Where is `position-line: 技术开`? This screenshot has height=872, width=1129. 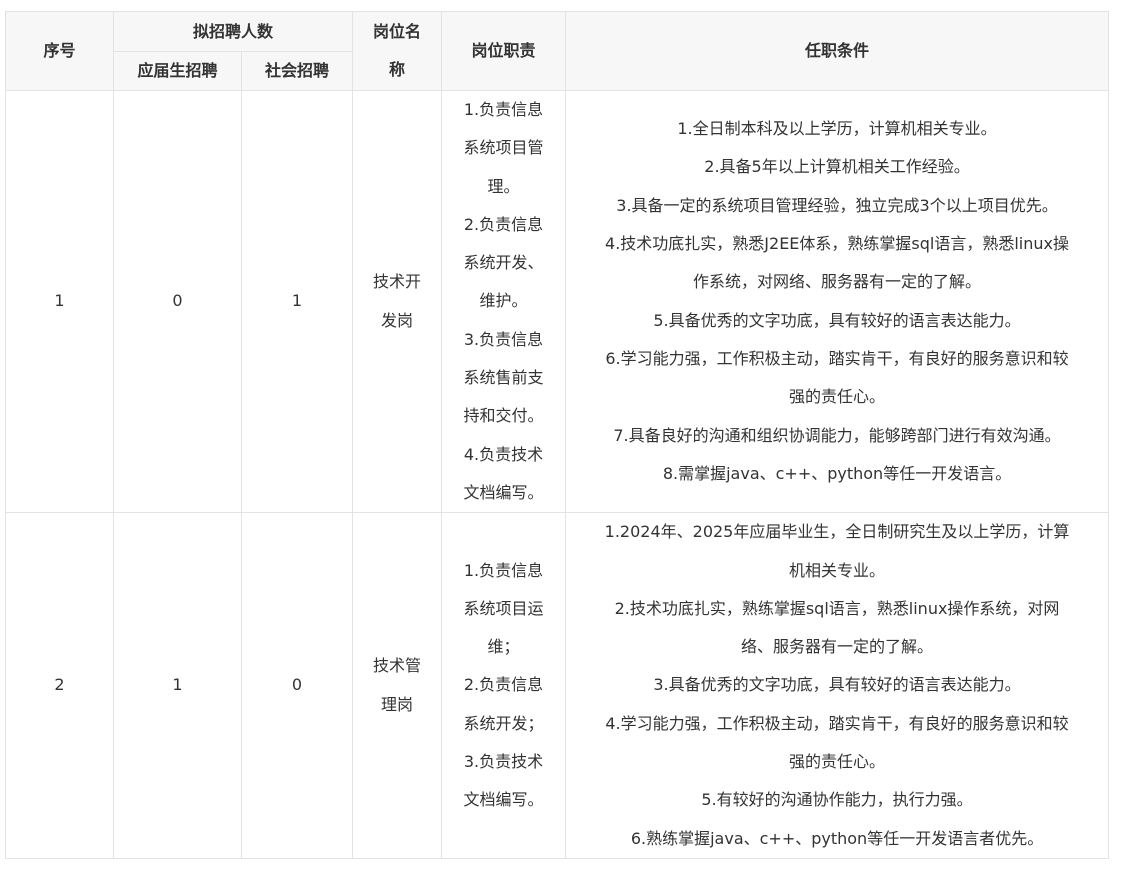
position-line: 技术开 is located at coordinates (397, 282).